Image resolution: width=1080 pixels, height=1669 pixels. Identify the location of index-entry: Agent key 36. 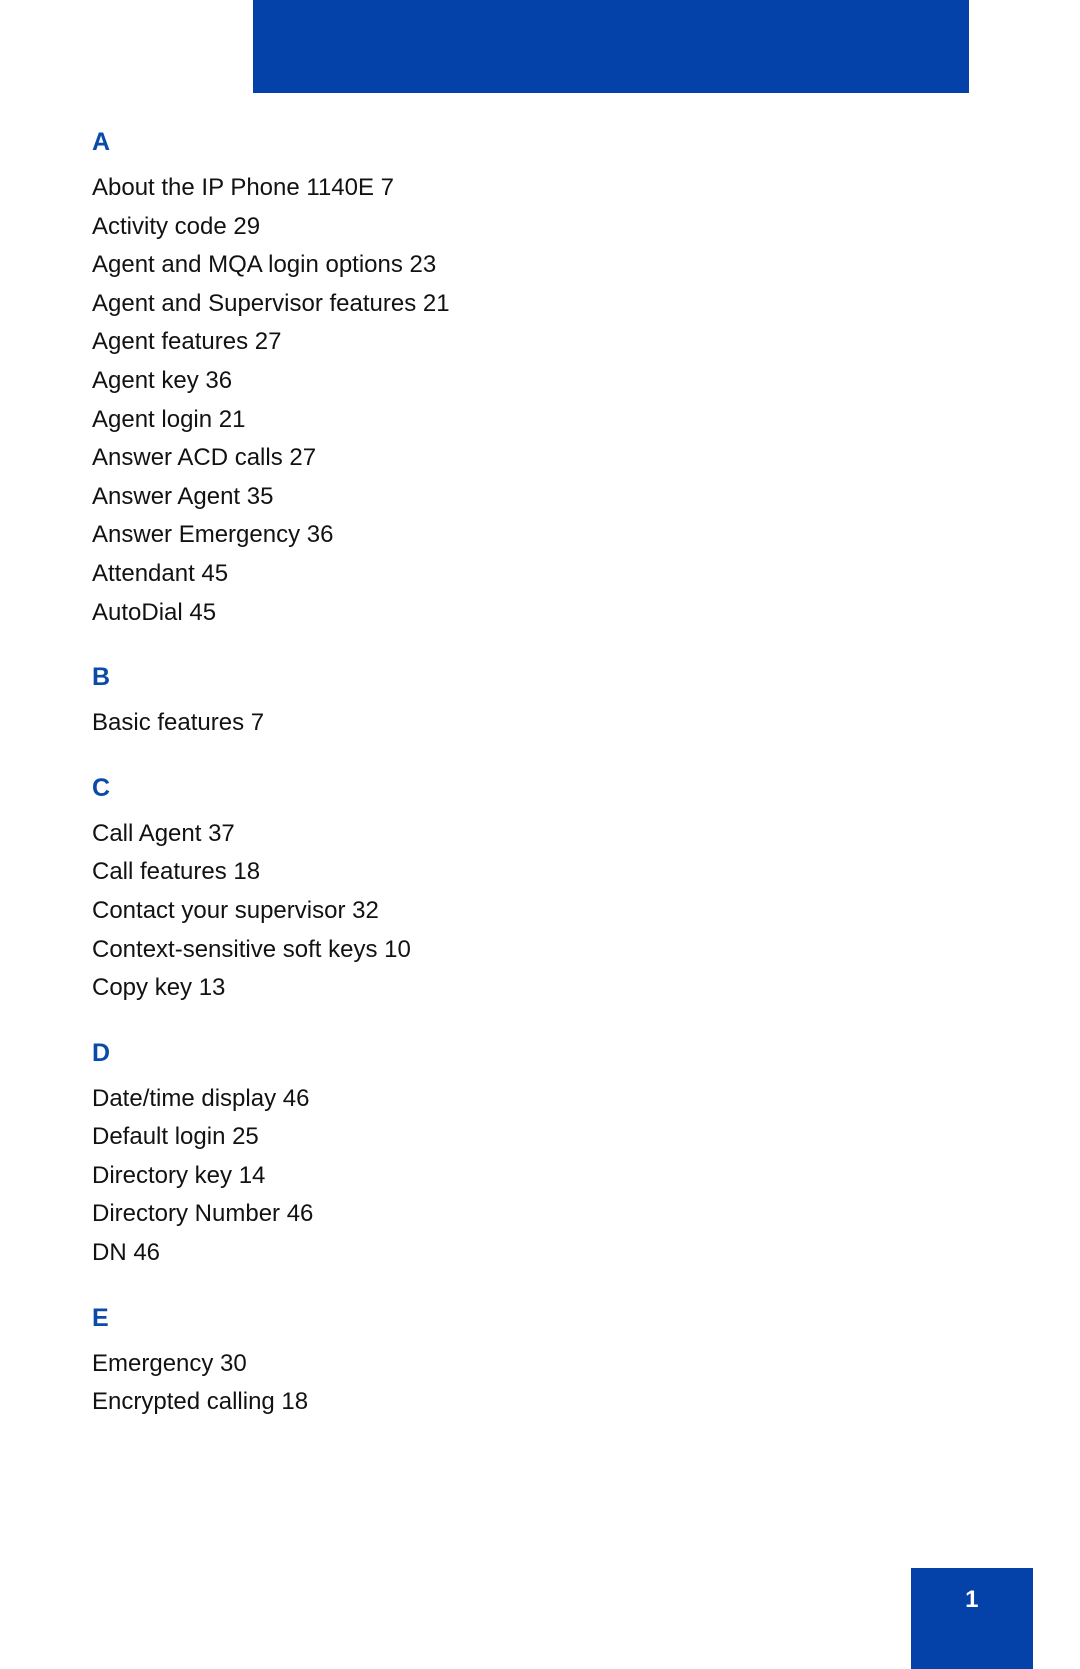
(162, 380).